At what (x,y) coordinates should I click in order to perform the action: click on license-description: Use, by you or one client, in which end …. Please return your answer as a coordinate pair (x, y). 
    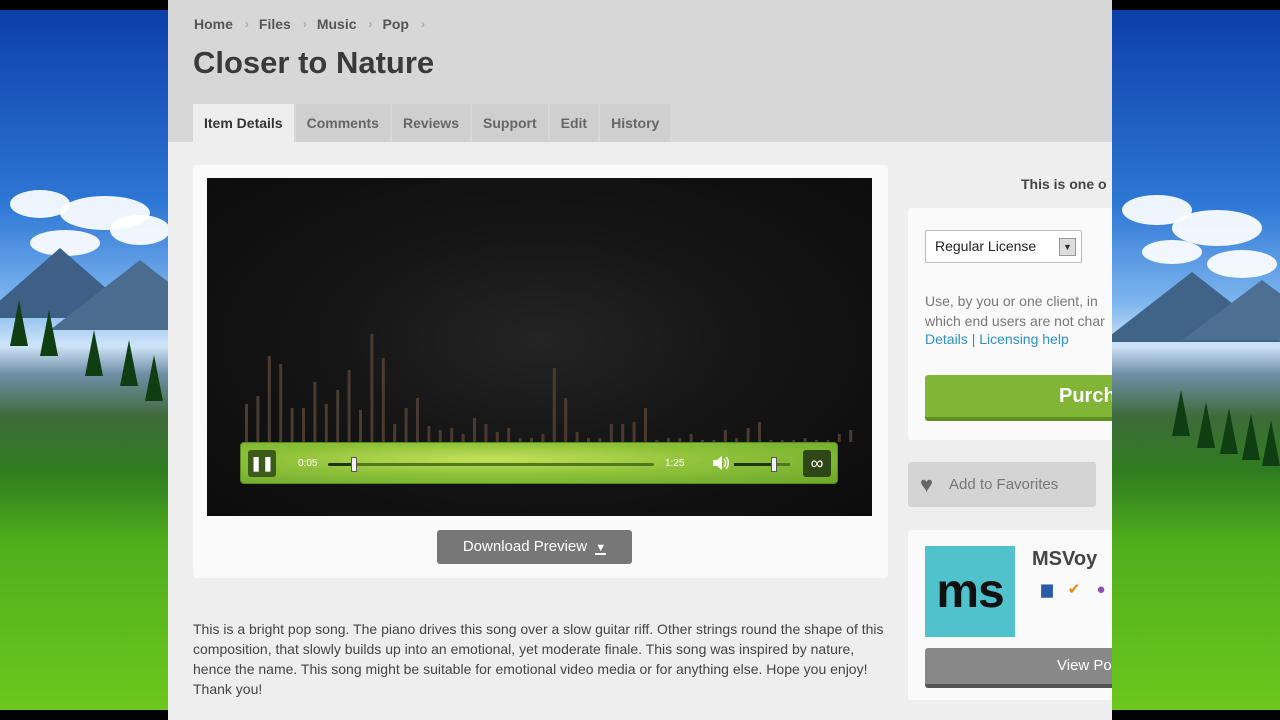
    Looking at the image, I should click on (1018, 311).